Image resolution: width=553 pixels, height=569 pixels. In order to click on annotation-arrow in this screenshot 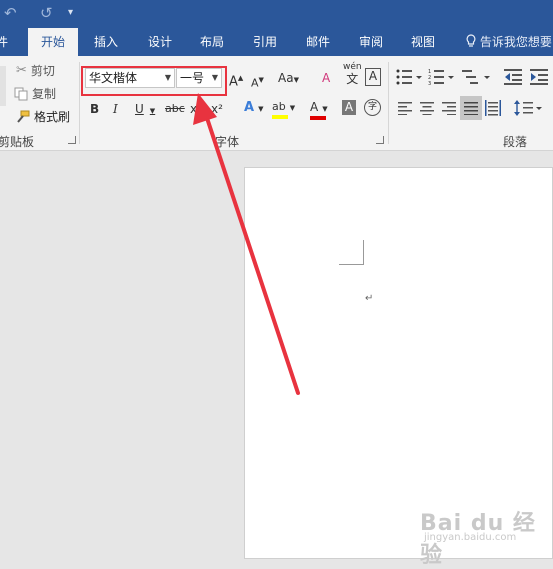, I will do `click(246, 244)`.